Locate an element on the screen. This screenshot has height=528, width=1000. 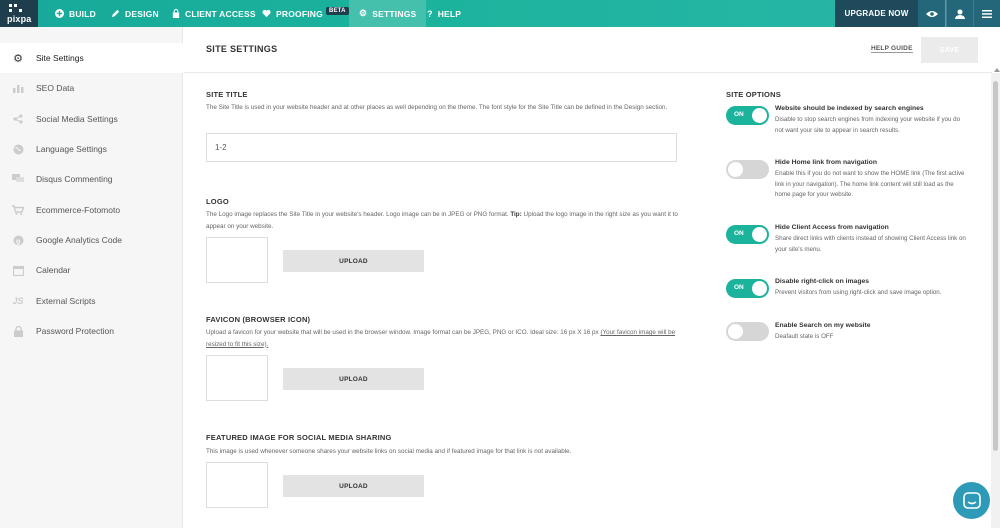
sidebar-item-language: Language Settings is located at coordinates (91, 149).